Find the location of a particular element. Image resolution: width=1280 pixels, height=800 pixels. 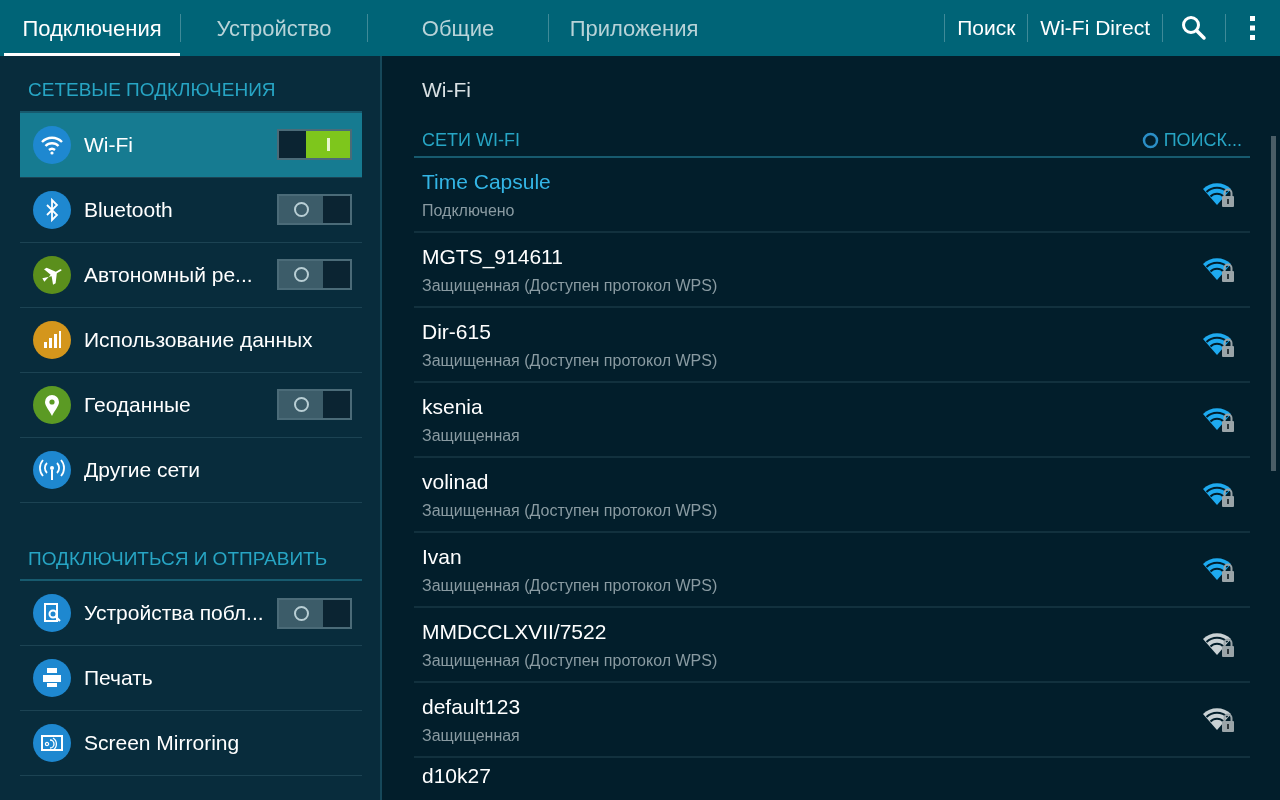

network-name: Ivan is located at coordinates (442, 556).